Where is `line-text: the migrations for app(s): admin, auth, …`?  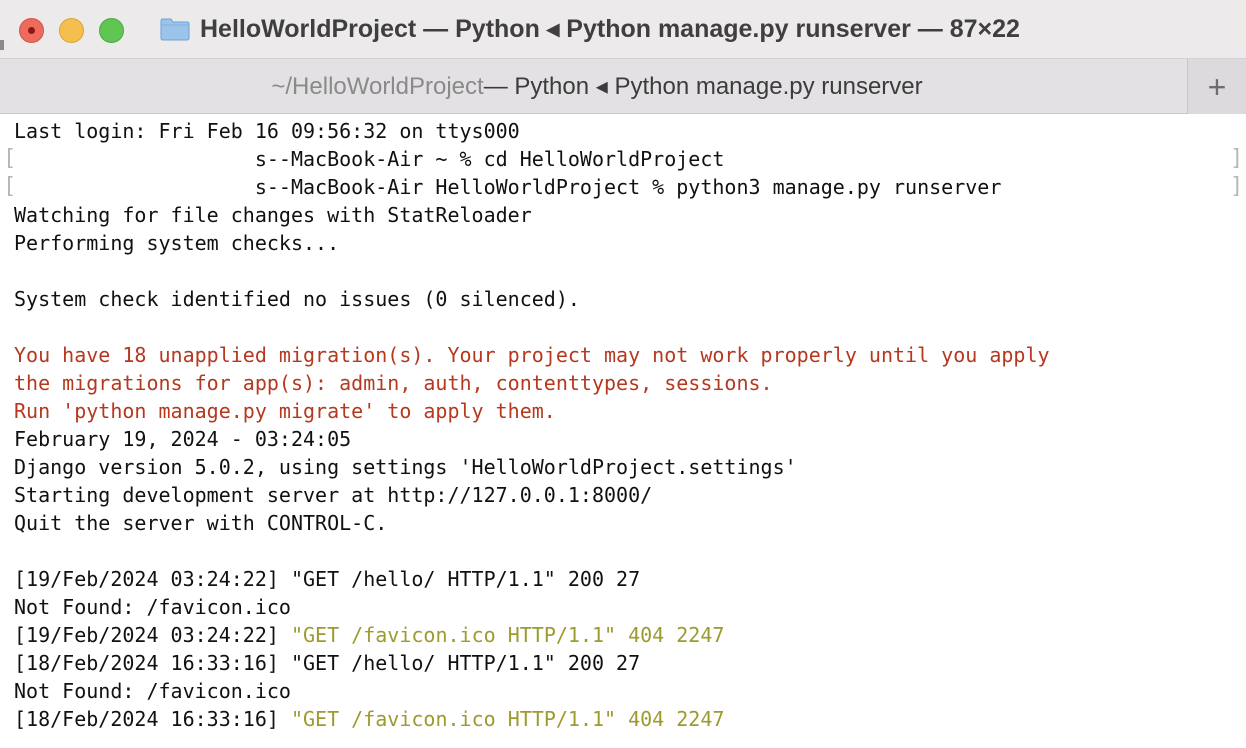 line-text: the migrations for app(s): admin, auth, … is located at coordinates (393, 383).